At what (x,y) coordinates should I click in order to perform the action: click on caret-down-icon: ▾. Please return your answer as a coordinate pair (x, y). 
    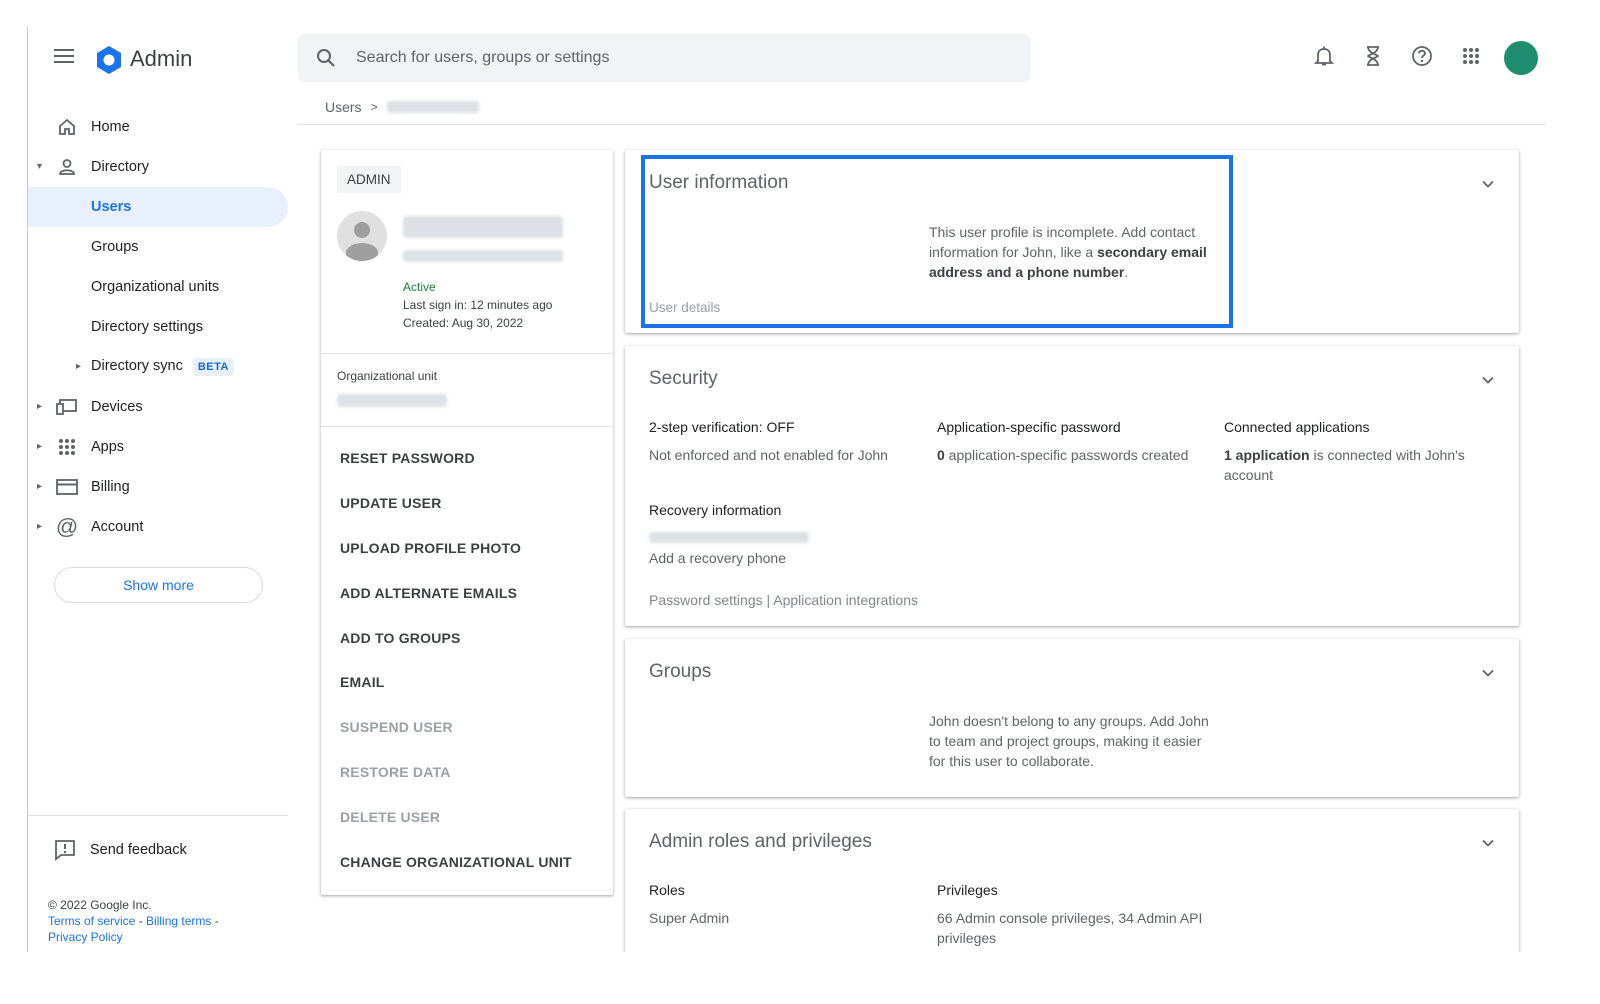
    Looking at the image, I should click on (42, 167).